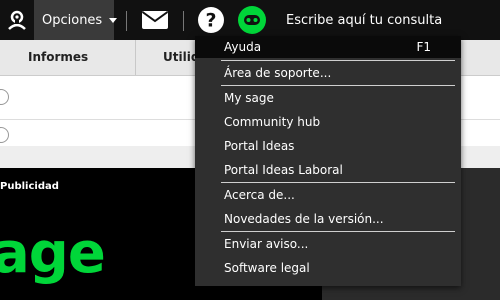 Image resolution: width=500 pixels, height=300 pixels. I want to click on mail-icon, so click(155, 20).